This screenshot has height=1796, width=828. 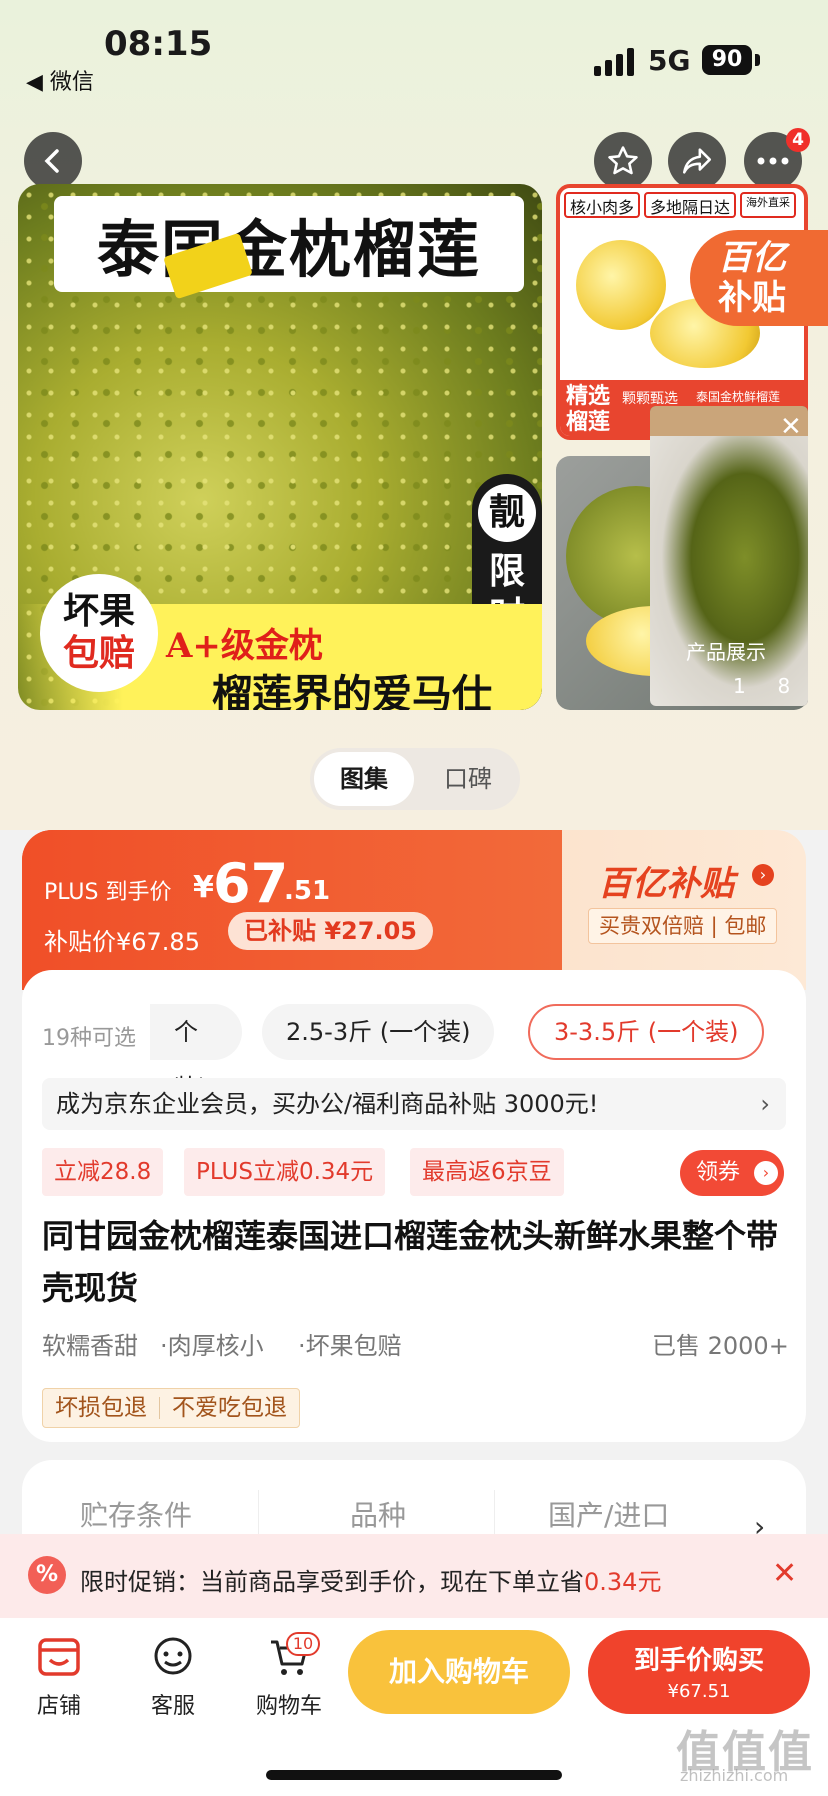 What do you see at coordinates (588, 422) in the screenshot?
I see `thumb-bottom-line: 榴莲` at bounding box center [588, 422].